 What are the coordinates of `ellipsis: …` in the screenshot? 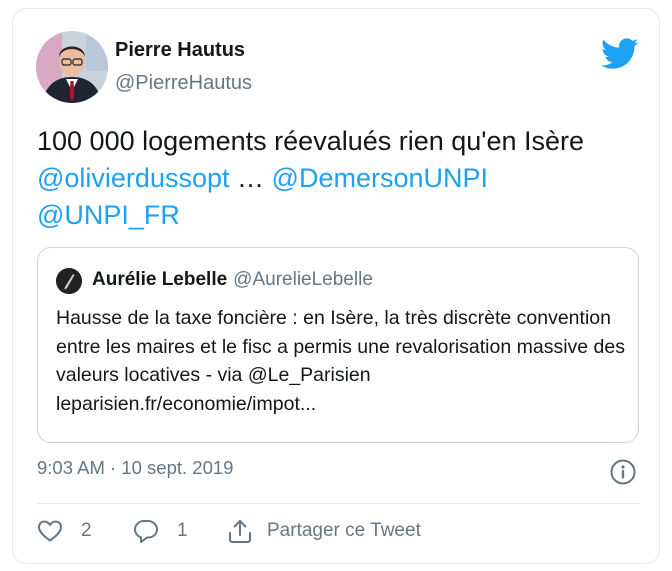 It's located at (251, 178).